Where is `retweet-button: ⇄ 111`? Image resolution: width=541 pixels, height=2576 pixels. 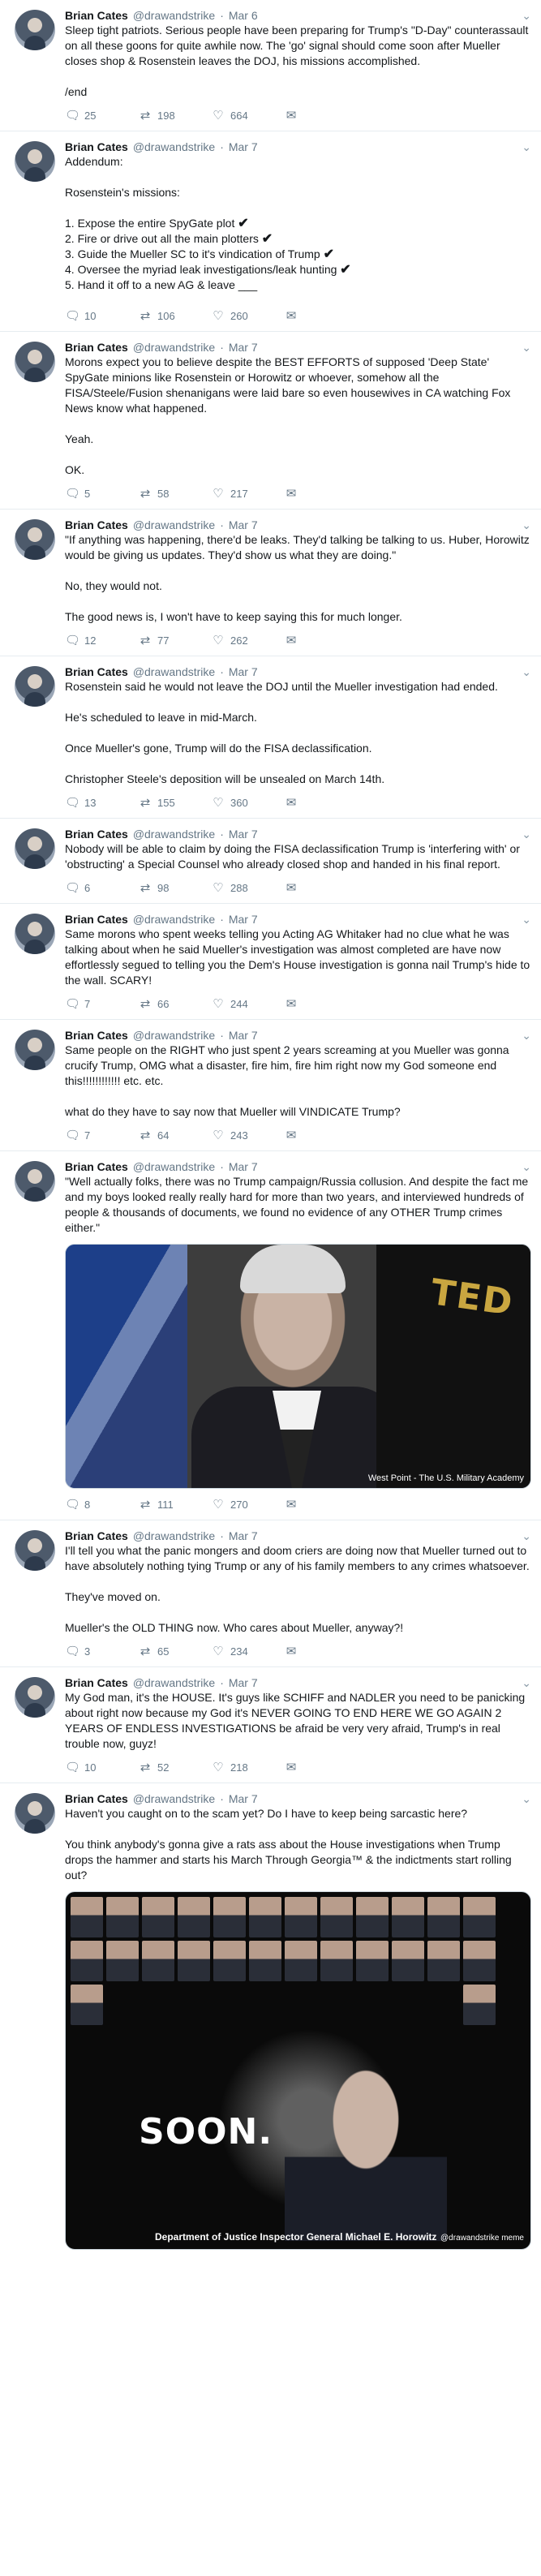
retweet-button: ⇄ 111 is located at coordinates (174, 1504).